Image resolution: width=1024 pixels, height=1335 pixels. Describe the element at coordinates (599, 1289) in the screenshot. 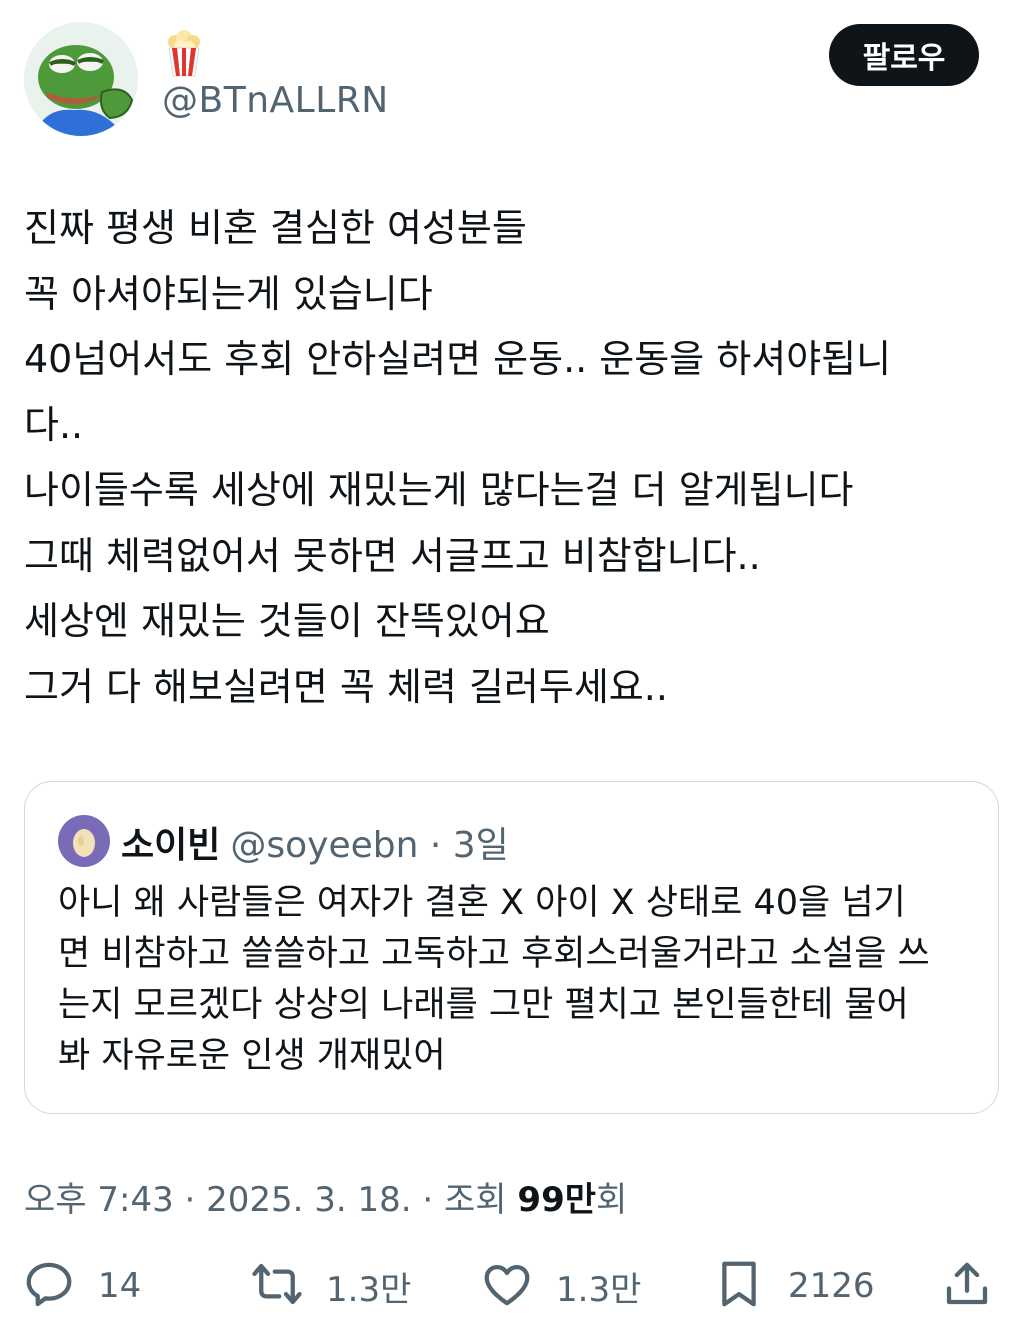

I see `like-count: 1.3만` at that location.